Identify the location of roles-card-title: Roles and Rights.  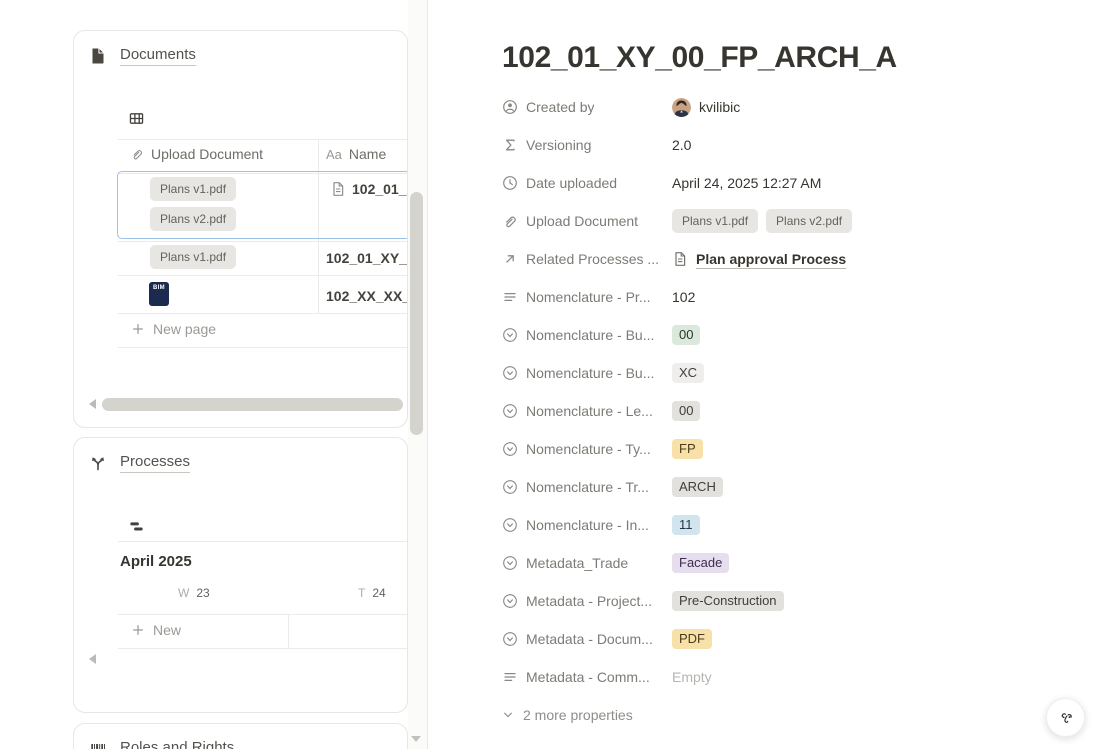
(177, 744).